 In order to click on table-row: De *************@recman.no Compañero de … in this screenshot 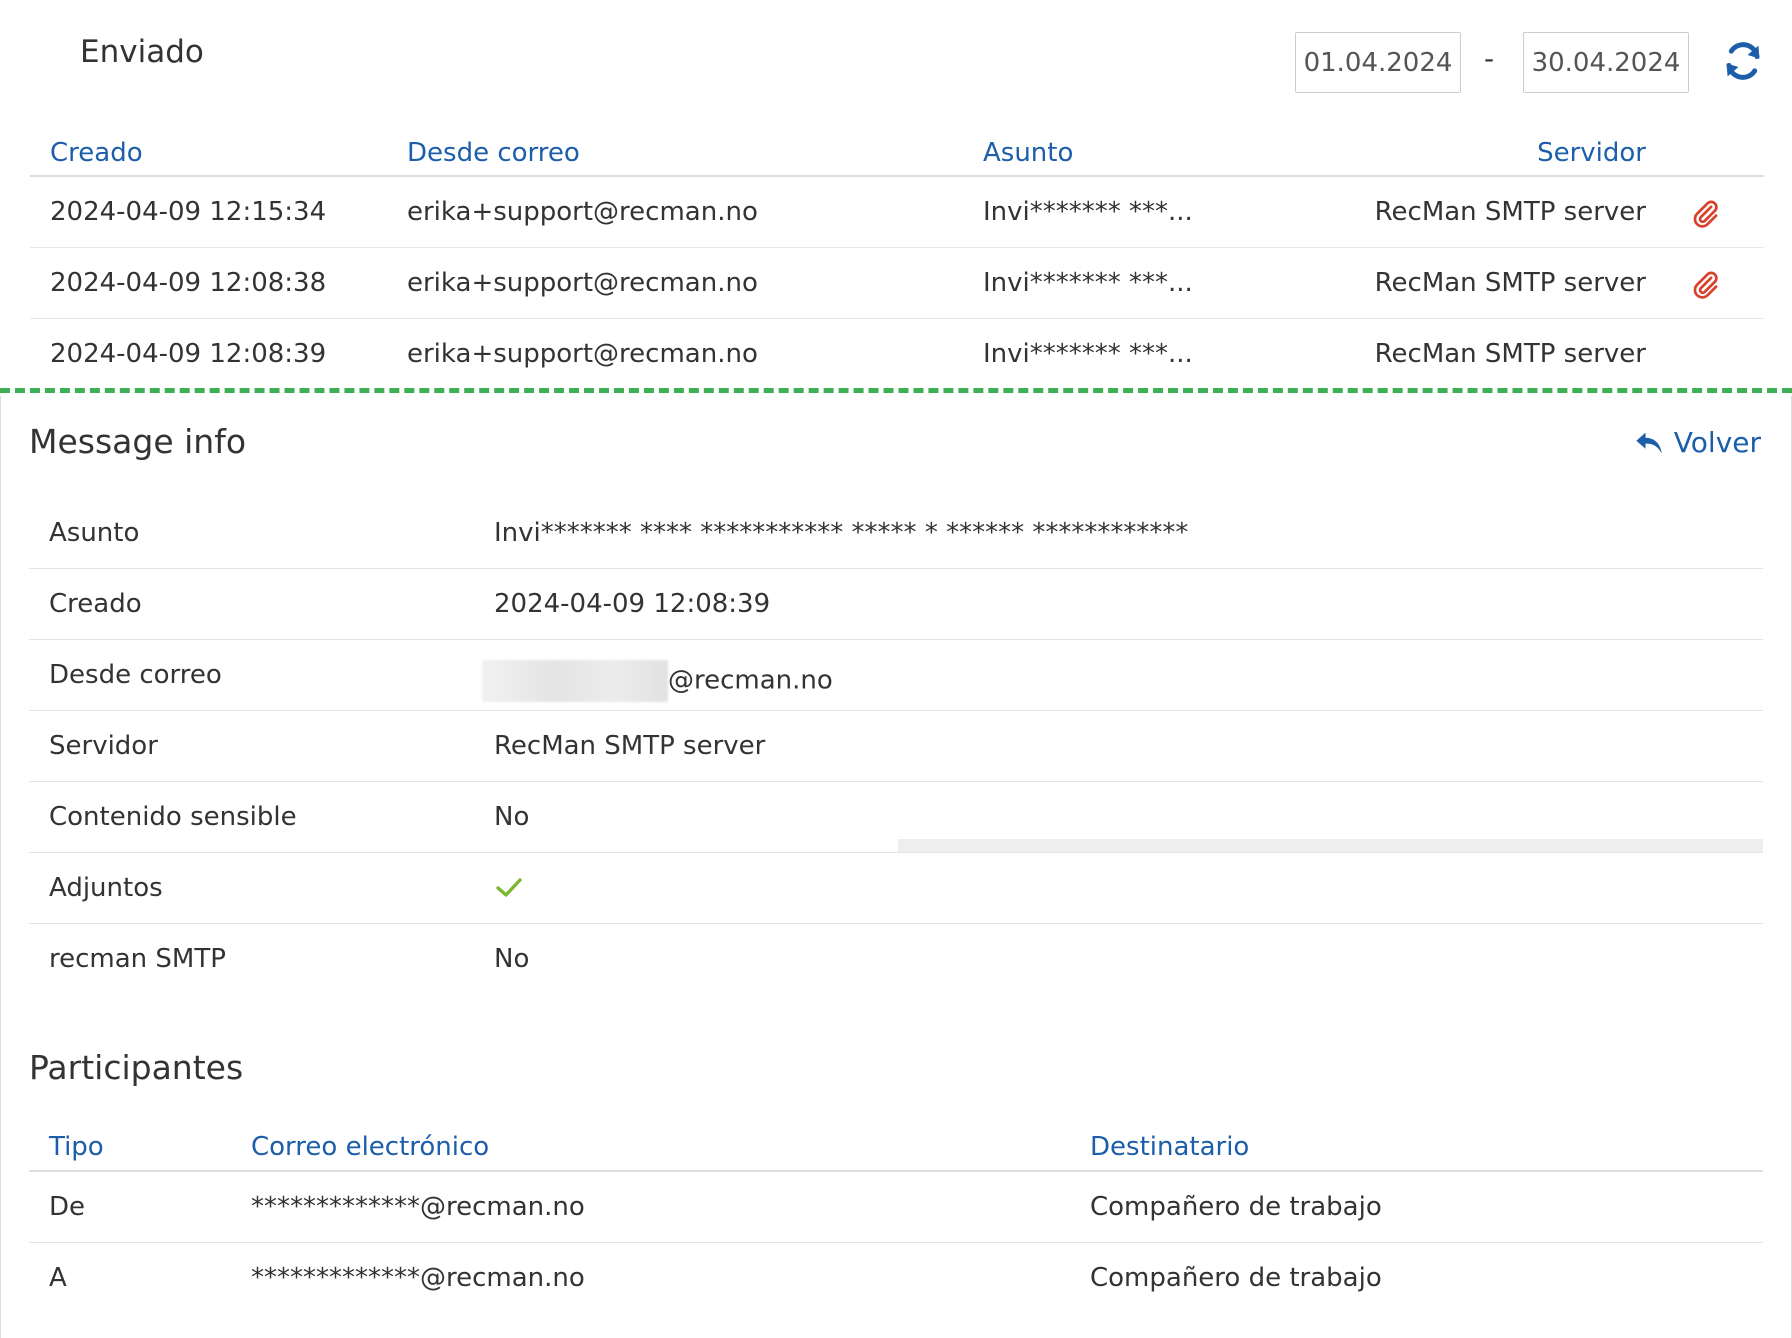, I will do `click(896, 1207)`.